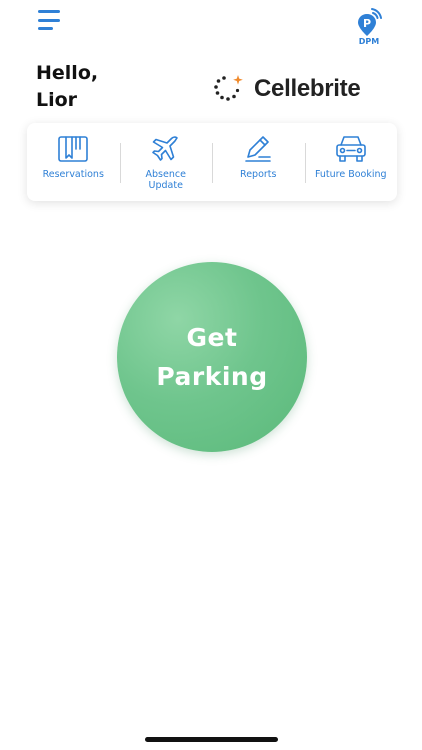 The width and height of the screenshot is (422, 750). What do you see at coordinates (164, 148) in the screenshot?
I see `airplane-icon` at bounding box center [164, 148].